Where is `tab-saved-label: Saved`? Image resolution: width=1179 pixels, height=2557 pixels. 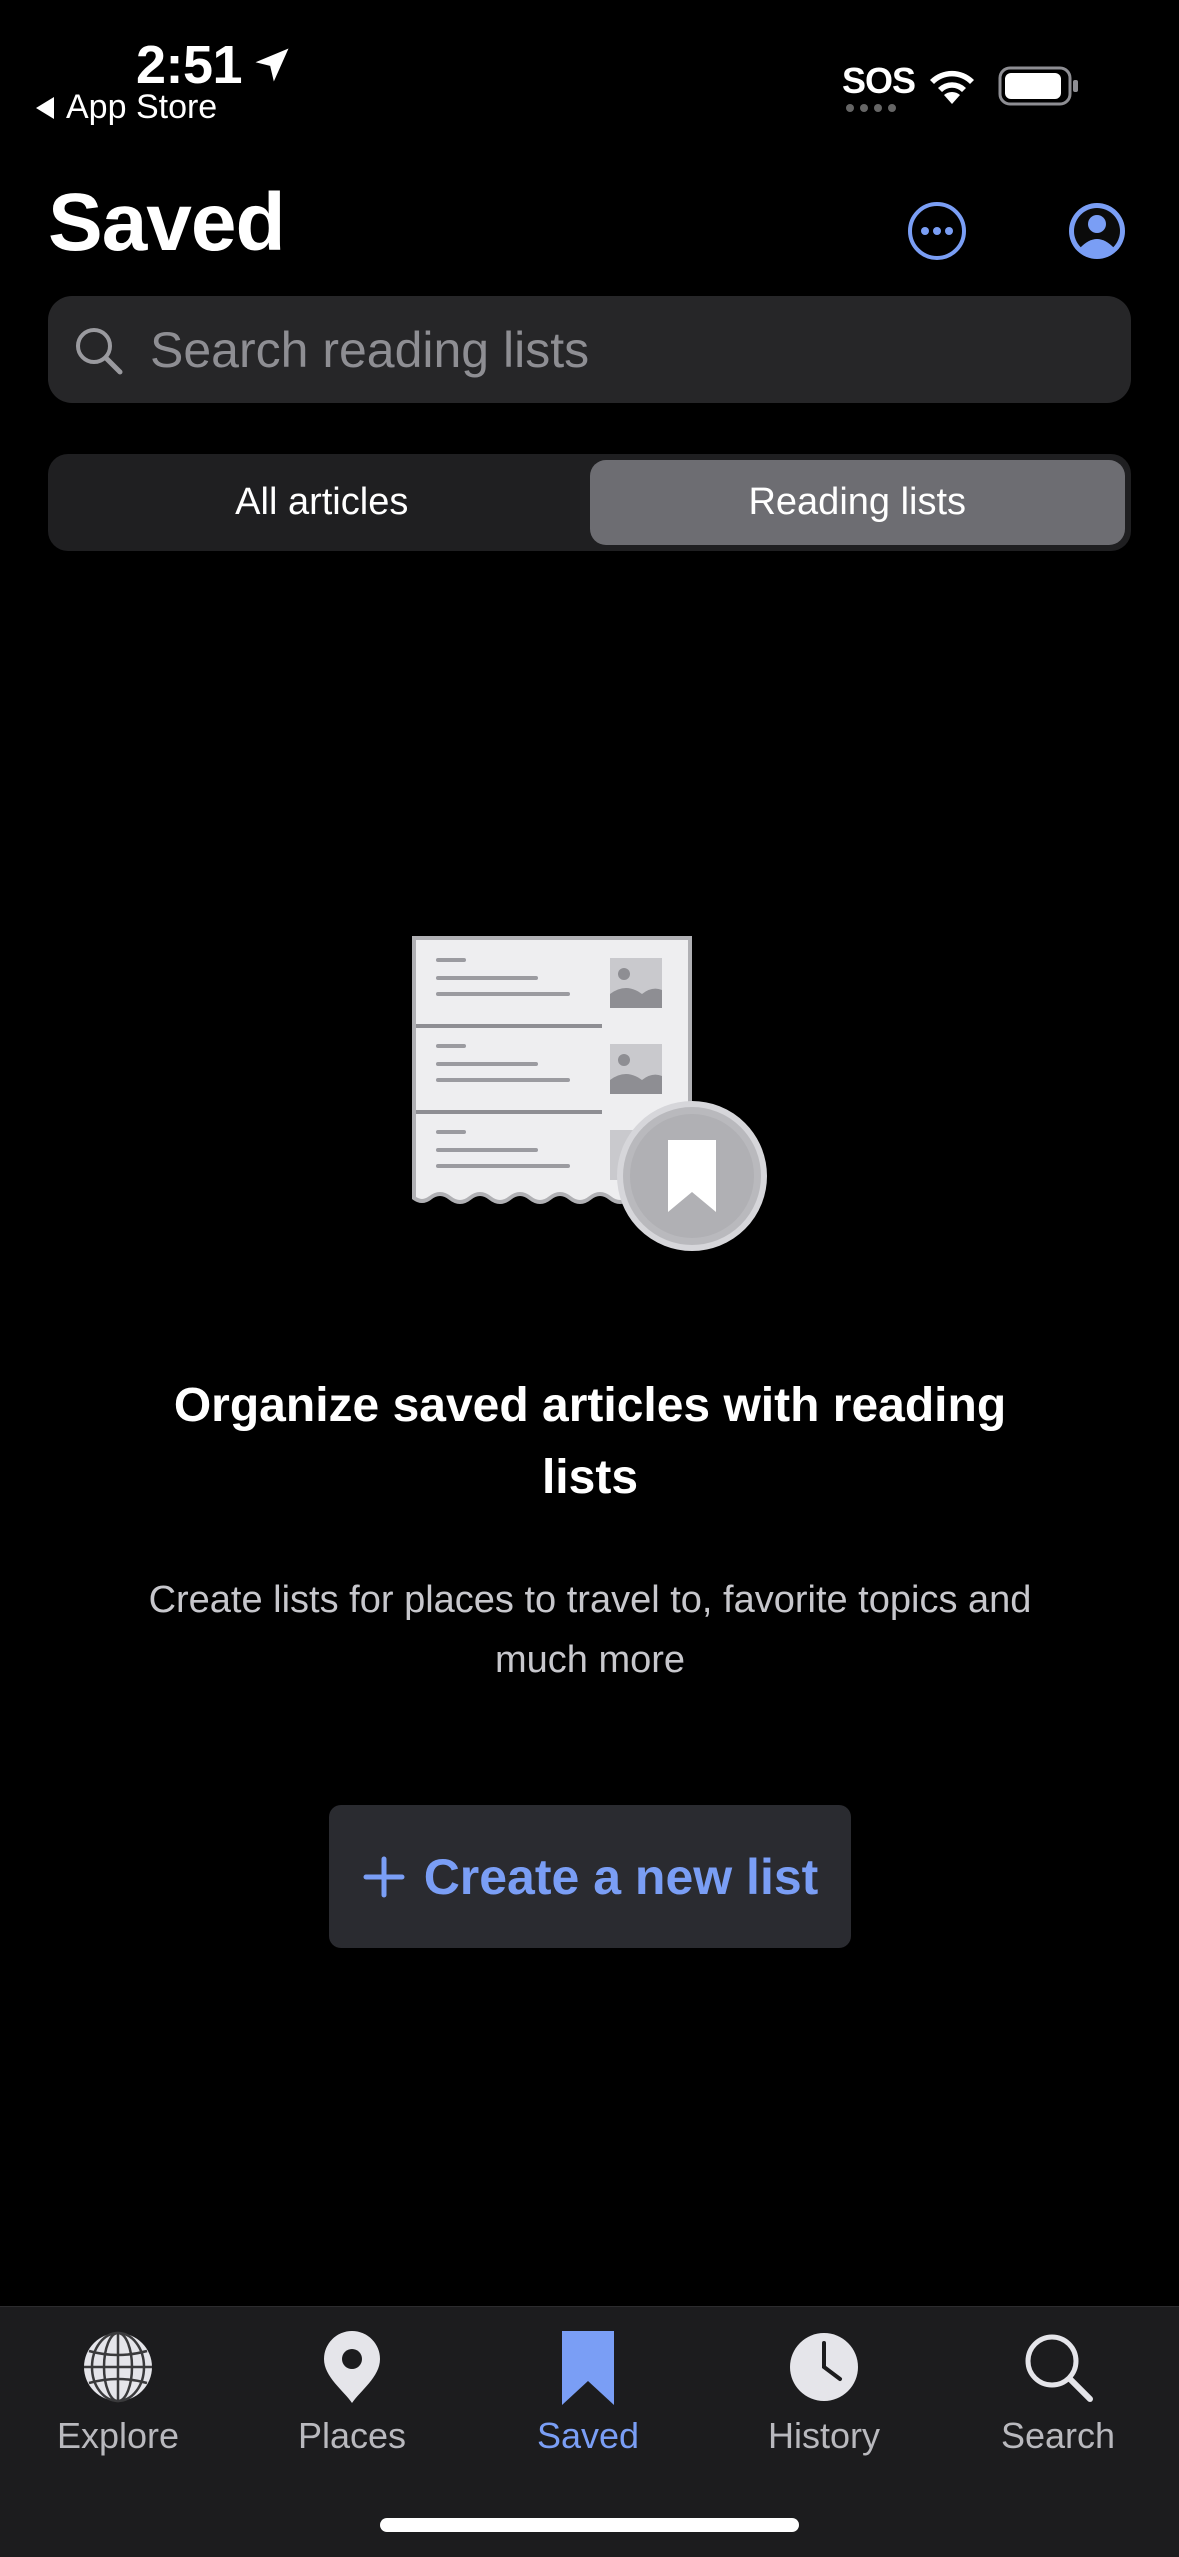
tab-saved-label: Saved is located at coordinates (588, 2435).